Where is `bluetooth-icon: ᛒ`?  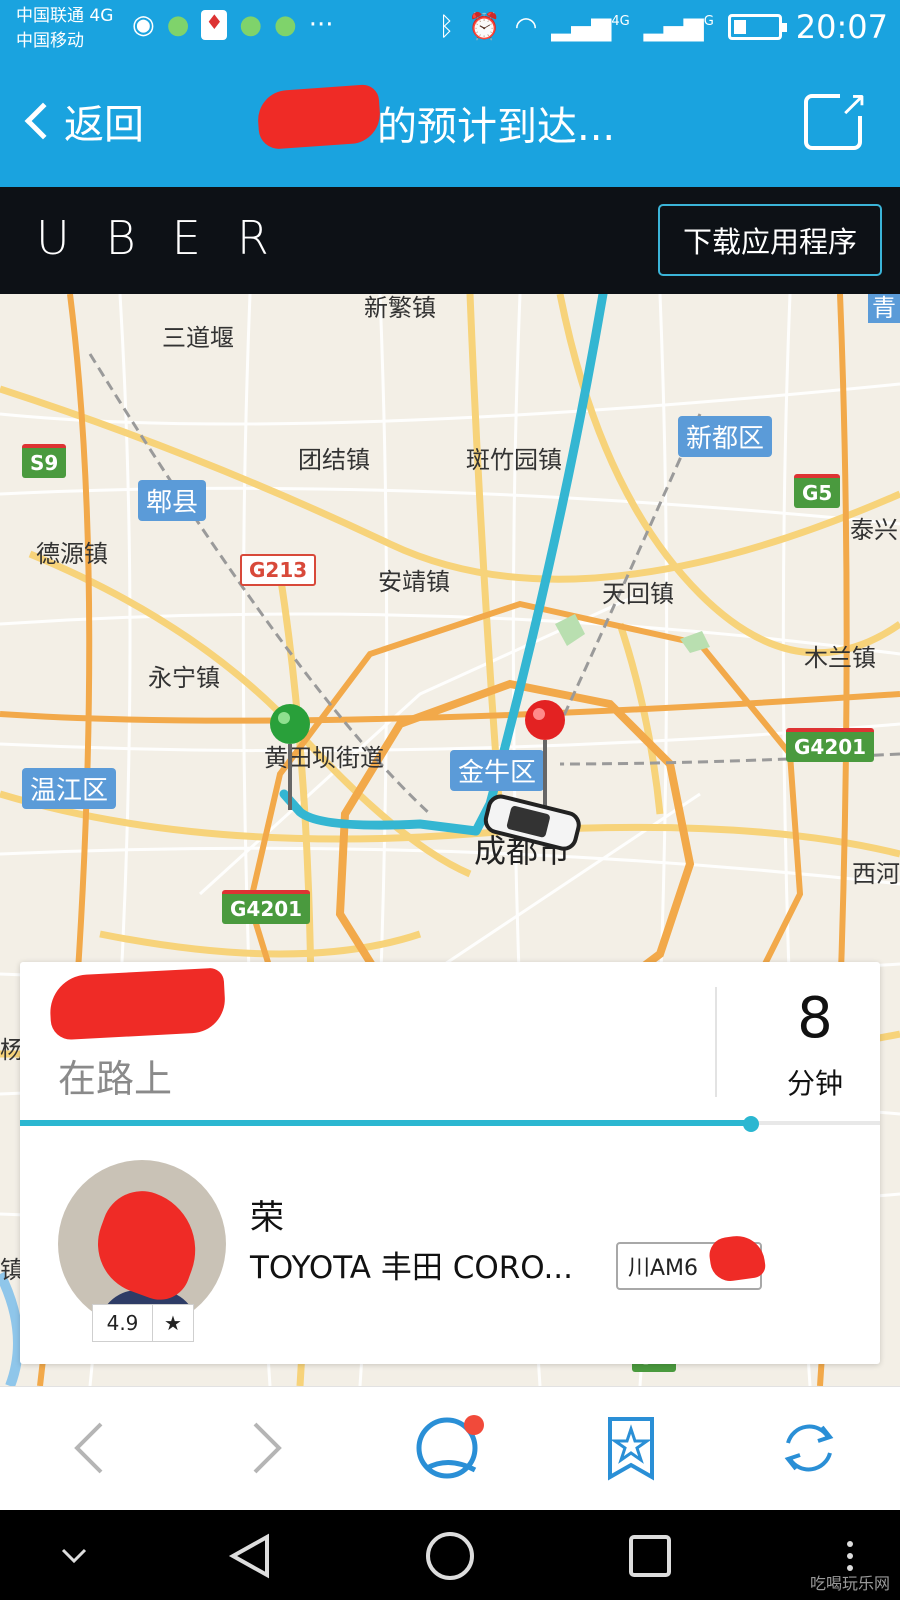
bluetooth-icon: ᛒ is located at coordinates (446, 27).